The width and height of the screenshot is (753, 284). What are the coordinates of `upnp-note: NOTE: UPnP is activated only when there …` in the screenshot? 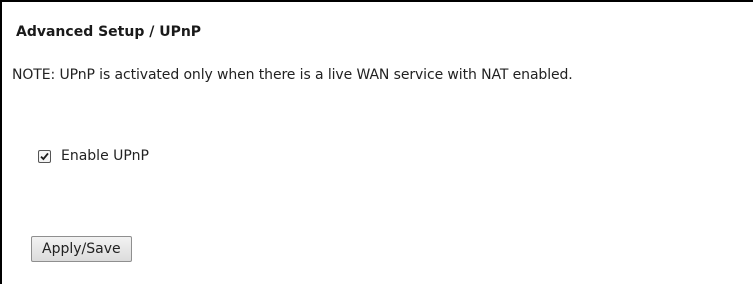 It's located at (292, 75).